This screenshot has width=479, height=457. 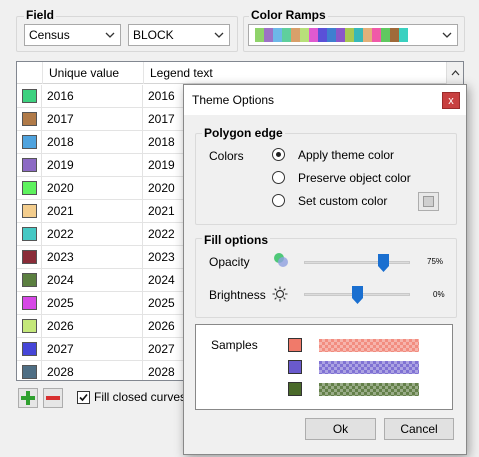 I want to click on legend-text-cell: 2028, so click(x=159, y=370).